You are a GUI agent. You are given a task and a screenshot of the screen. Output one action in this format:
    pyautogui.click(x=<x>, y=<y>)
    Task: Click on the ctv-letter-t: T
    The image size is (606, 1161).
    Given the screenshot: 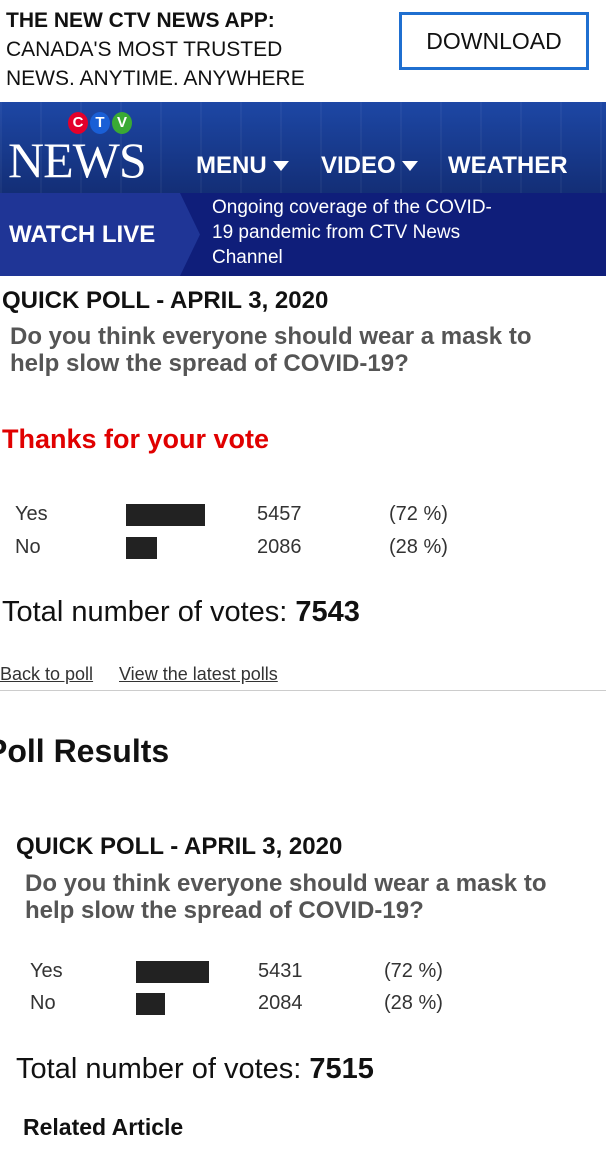 What is the action you would take?
    pyautogui.click(x=100, y=123)
    